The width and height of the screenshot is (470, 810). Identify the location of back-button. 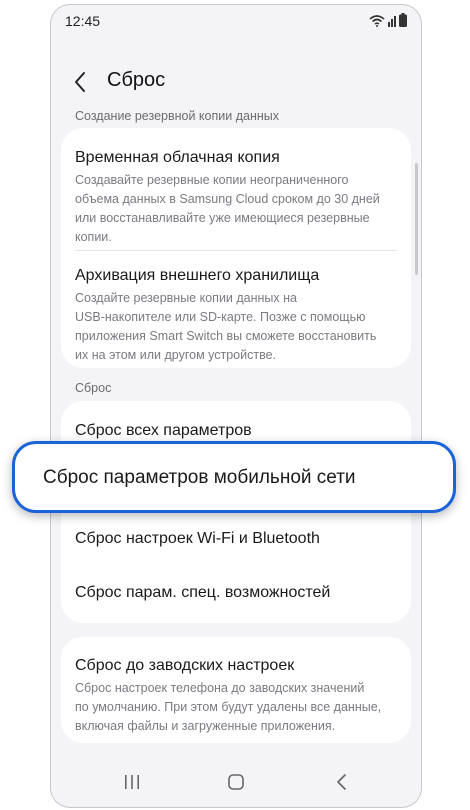
(81, 82).